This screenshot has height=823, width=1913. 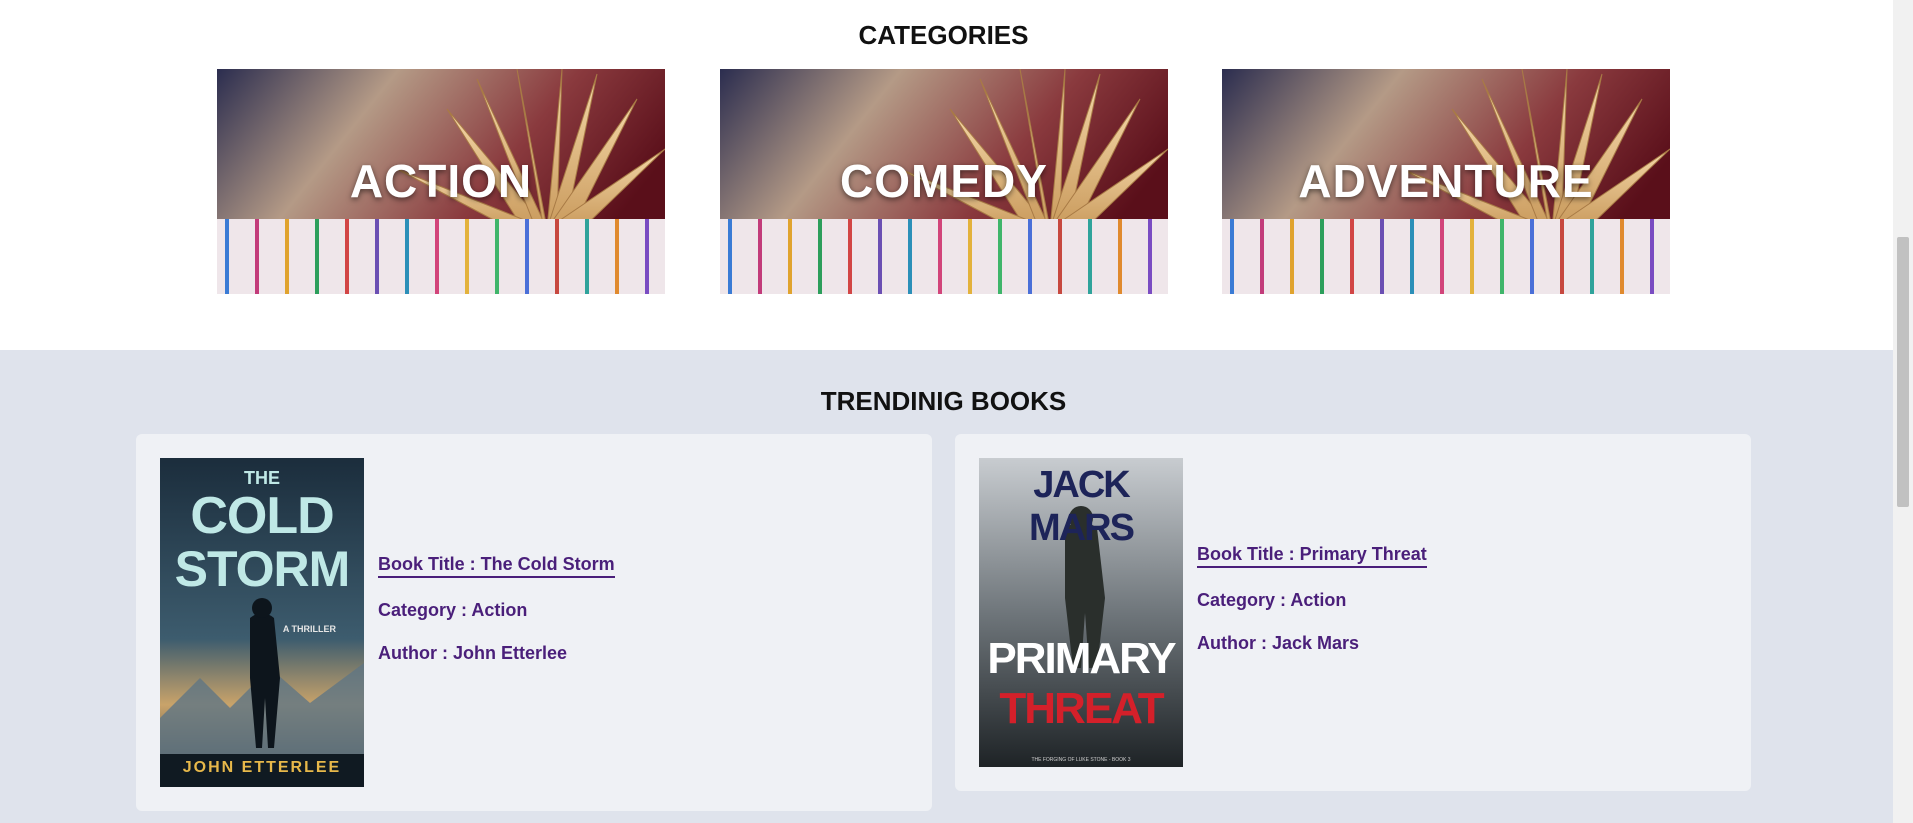 I want to click on category-card-action: ACTION, so click(x=441, y=181).